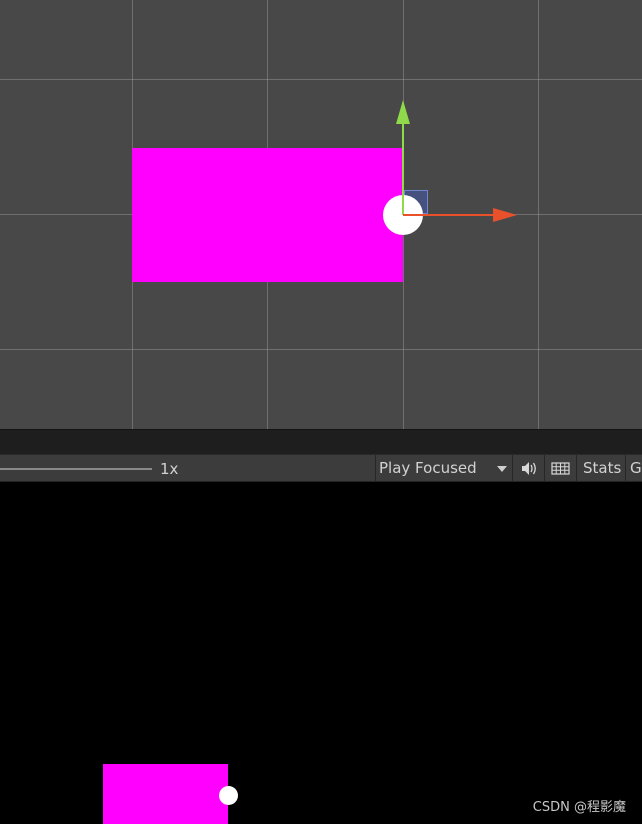  Describe the element at coordinates (228, 795) in the screenshot. I see `game-circle` at that location.